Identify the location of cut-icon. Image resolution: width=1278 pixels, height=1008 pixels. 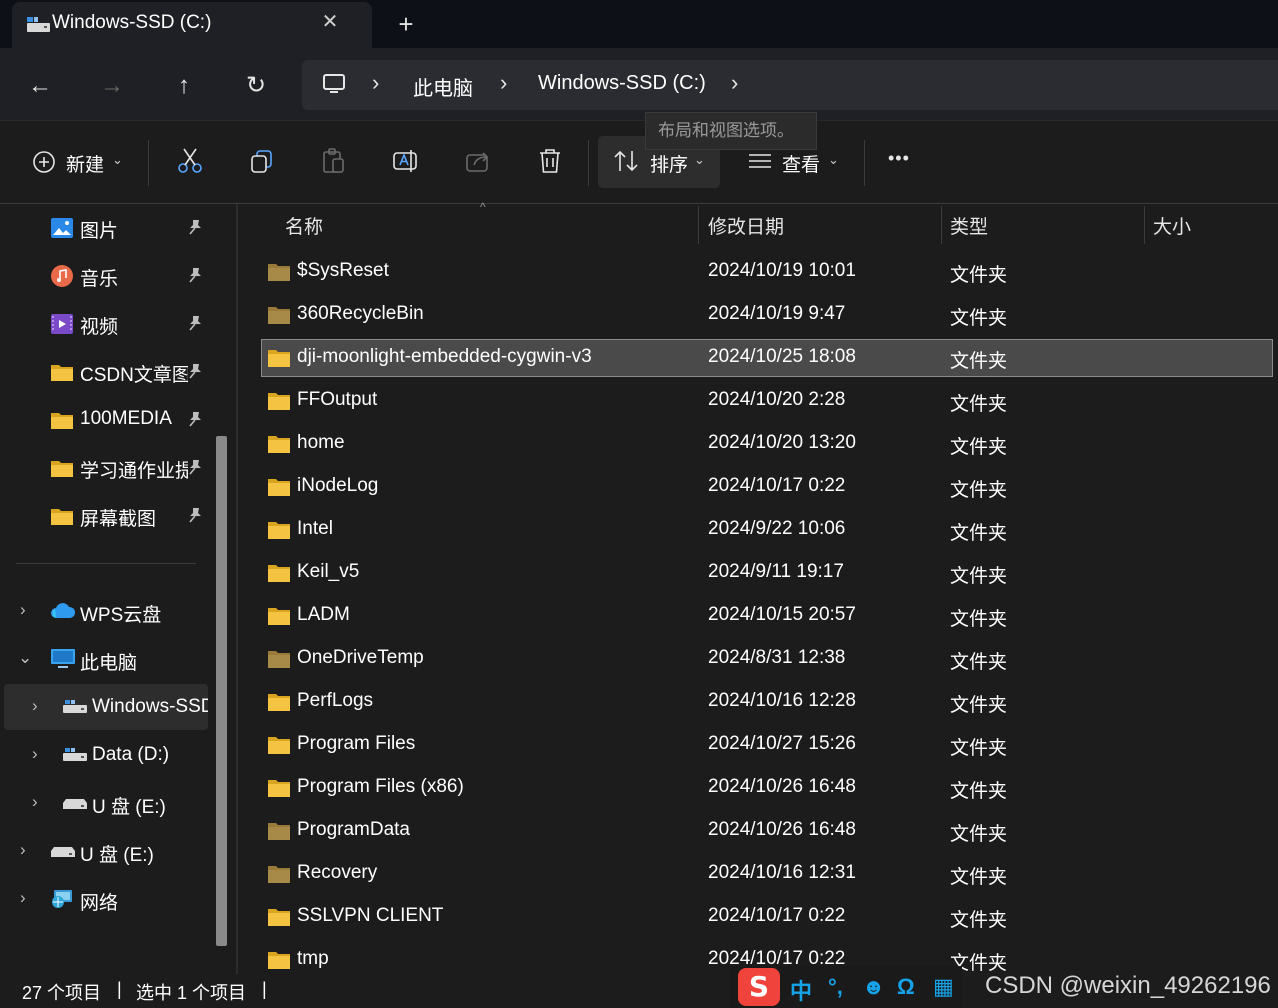
(190, 161).